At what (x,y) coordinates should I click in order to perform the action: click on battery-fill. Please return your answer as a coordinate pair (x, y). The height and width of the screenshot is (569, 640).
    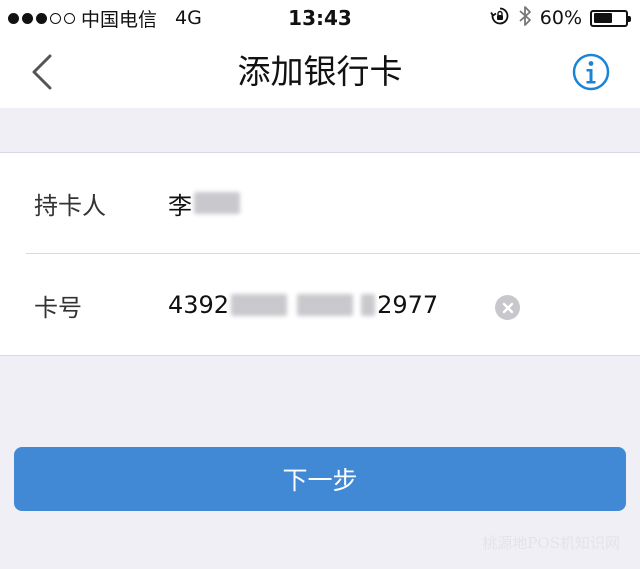
    Looking at the image, I should click on (603, 18).